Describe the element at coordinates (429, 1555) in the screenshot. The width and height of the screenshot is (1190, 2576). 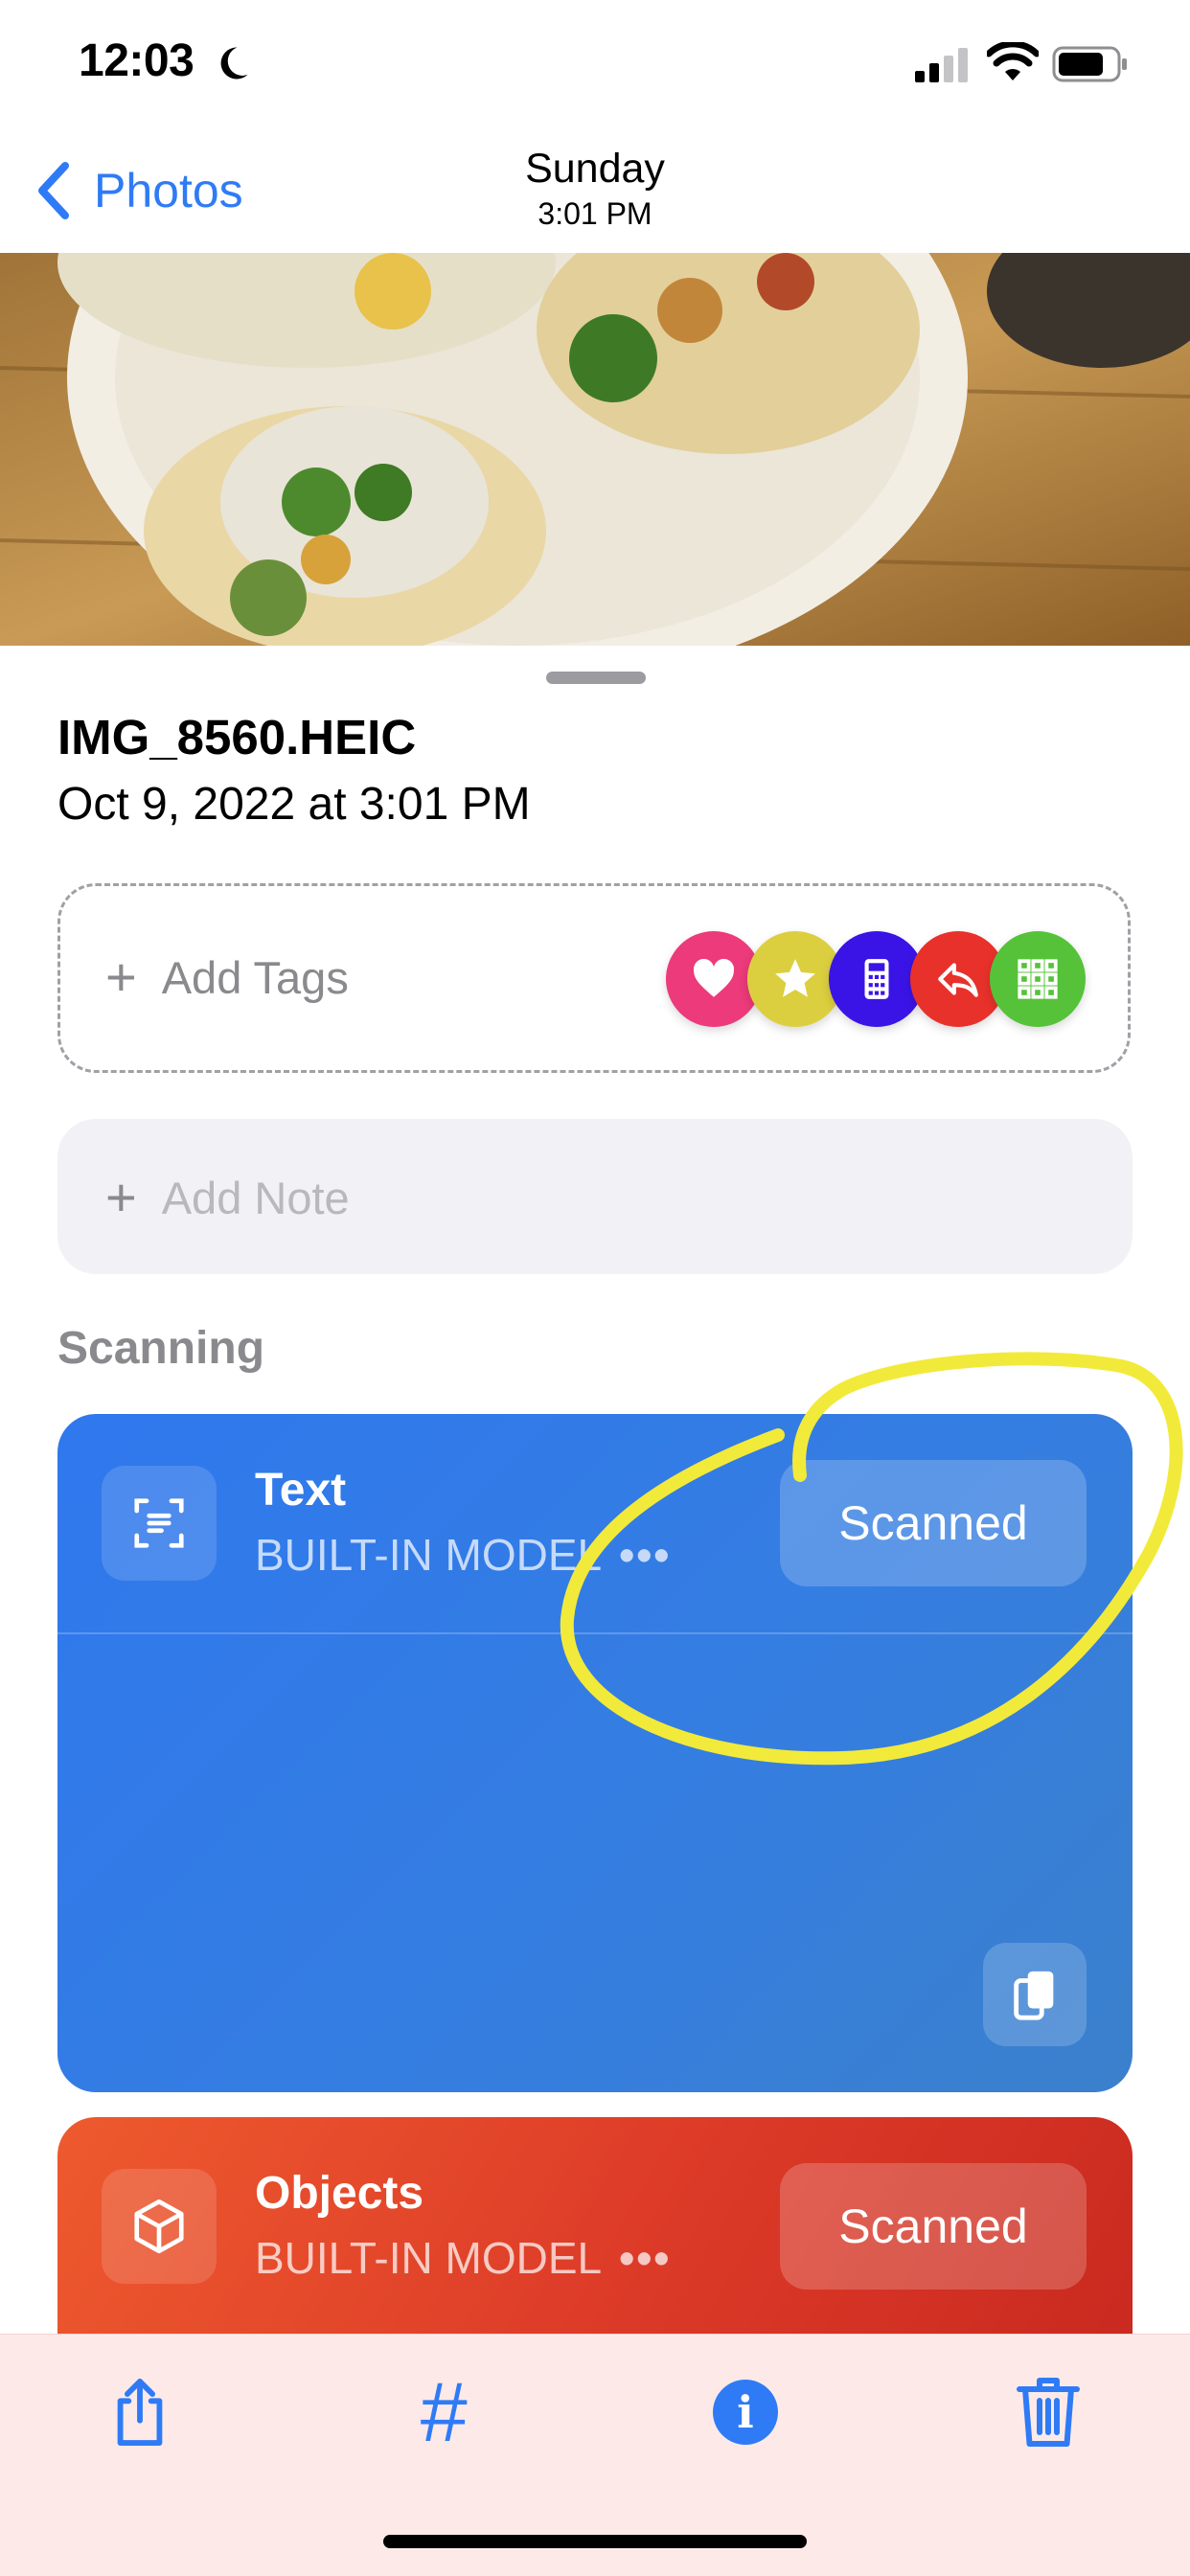
I see `text-card-model-label: BUILT-IN MODEL` at that location.